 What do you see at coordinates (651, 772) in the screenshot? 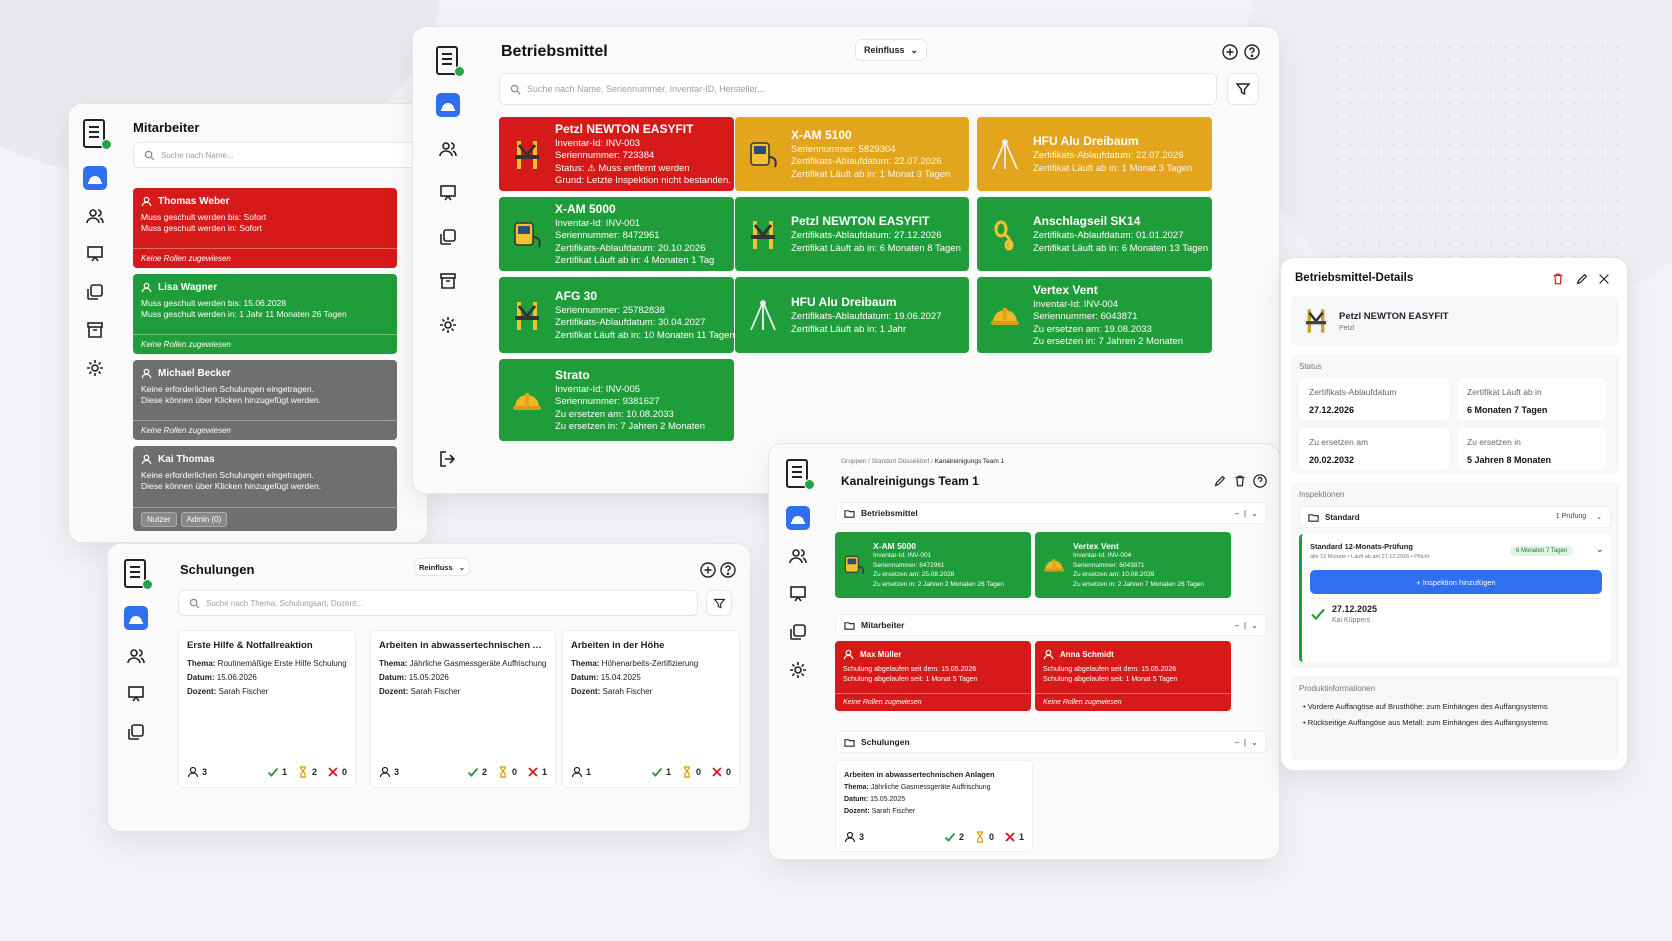
I see `training-stats: 1100` at bounding box center [651, 772].